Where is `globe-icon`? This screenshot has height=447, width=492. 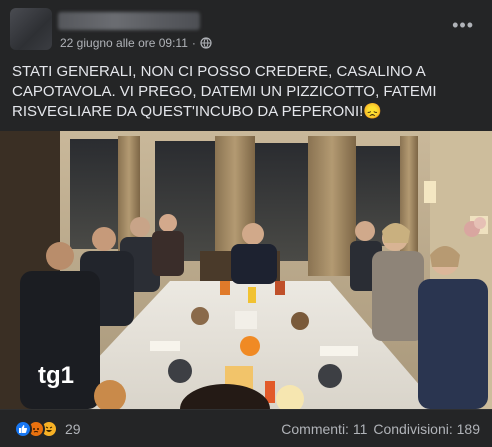 globe-icon is located at coordinates (206, 43).